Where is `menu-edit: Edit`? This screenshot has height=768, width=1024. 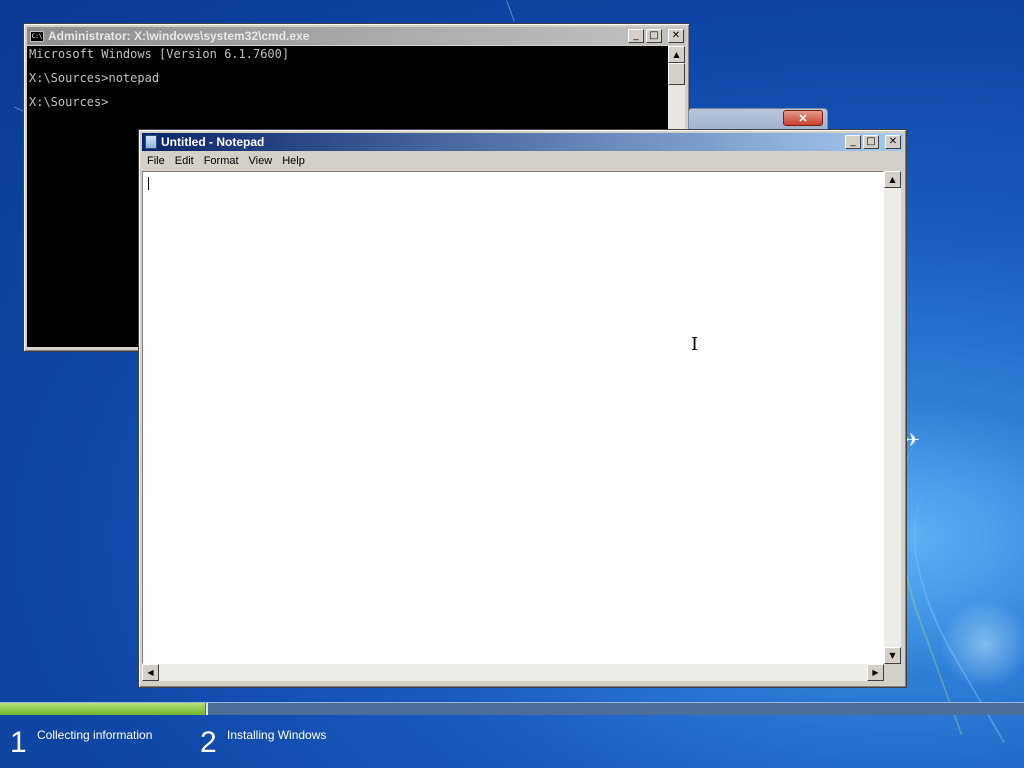 menu-edit: Edit is located at coordinates (184, 161).